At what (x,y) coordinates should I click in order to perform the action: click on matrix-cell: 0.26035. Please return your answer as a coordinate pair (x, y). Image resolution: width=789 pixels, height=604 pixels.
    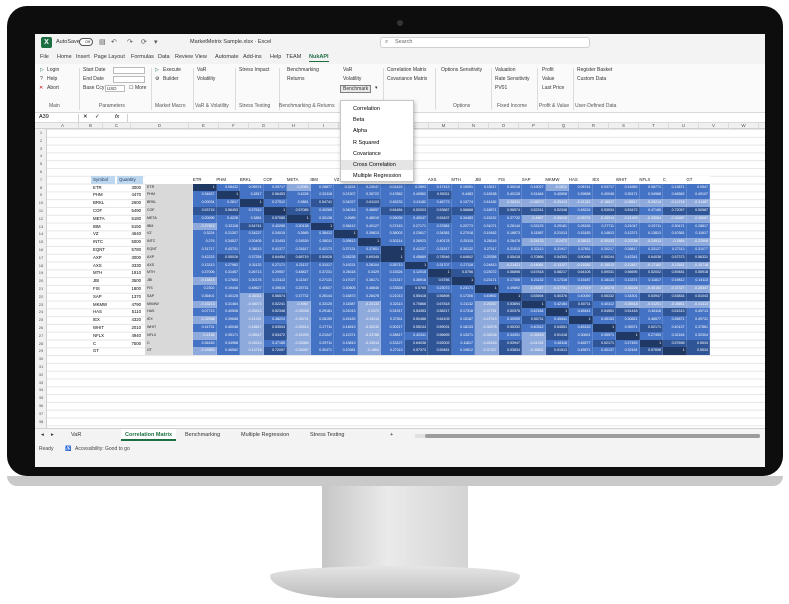
    Looking at the image, I should click on (393, 218).